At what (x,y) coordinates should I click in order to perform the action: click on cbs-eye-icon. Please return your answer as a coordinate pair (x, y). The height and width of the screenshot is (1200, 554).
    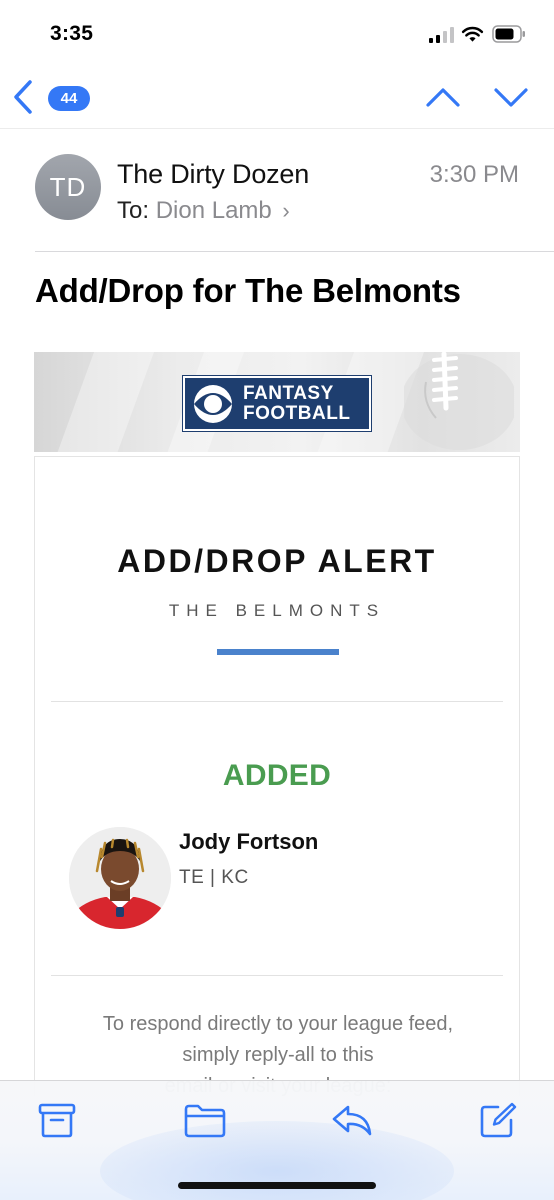
    Looking at the image, I should click on (213, 403).